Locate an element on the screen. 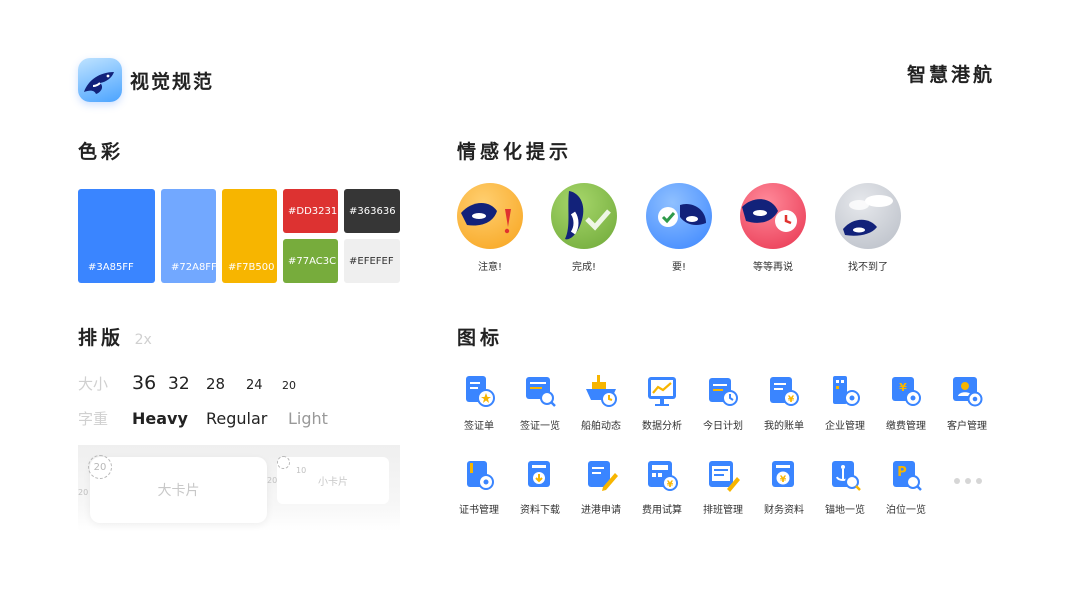  color-swatch-dark: #363636 is located at coordinates (372, 211).